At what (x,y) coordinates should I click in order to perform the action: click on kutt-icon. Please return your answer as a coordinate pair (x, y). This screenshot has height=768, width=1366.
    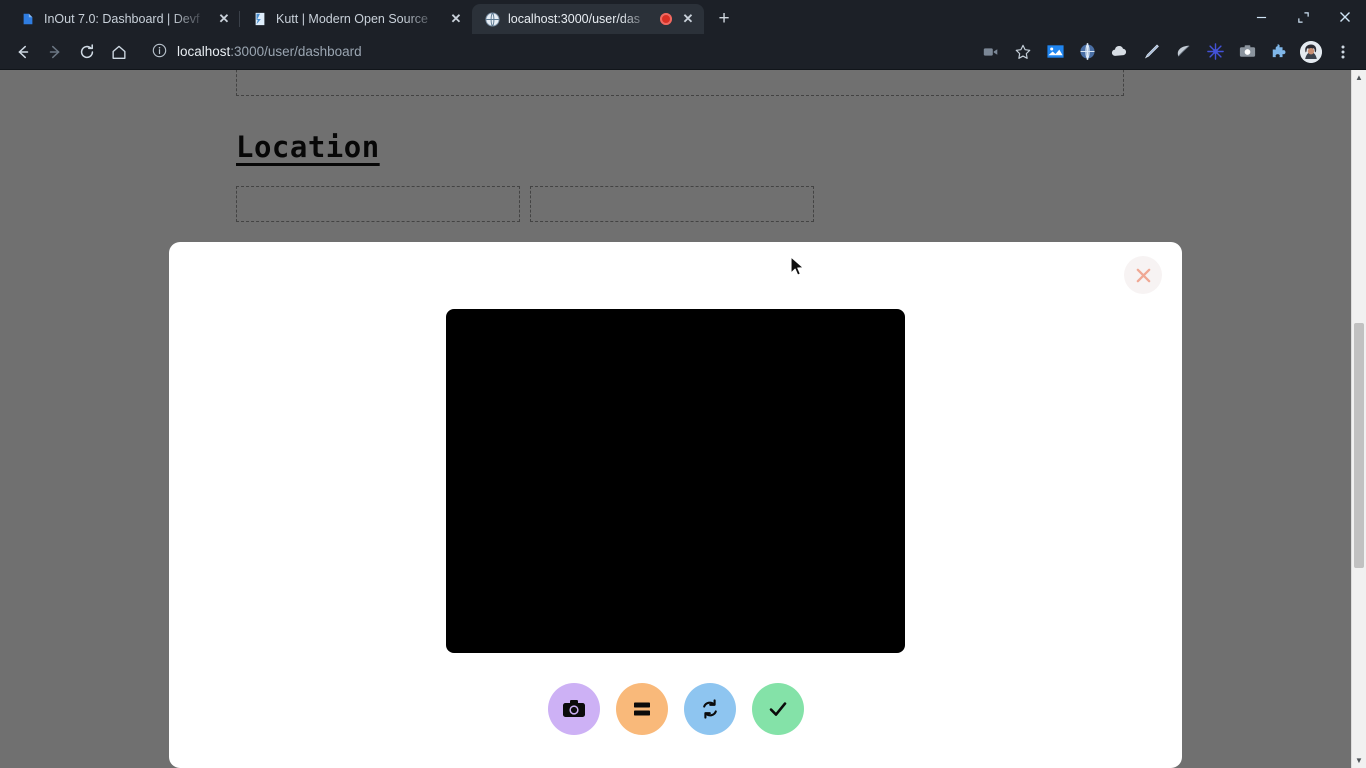
    Looking at the image, I should click on (260, 19).